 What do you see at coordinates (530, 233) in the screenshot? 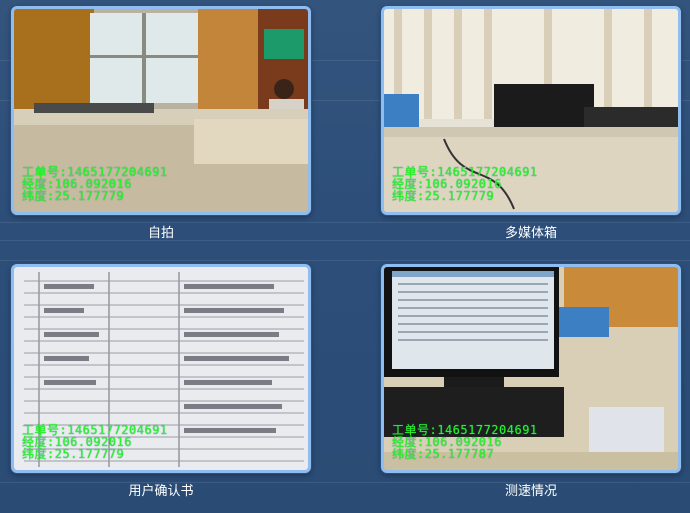
I see `photo-caption: 多媒体箱` at bounding box center [530, 233].